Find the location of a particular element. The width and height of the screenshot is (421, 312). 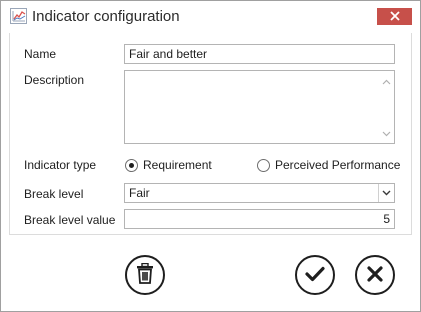

radio-perceived-performance: Perceived Performance is located at coordinates (328, 165).